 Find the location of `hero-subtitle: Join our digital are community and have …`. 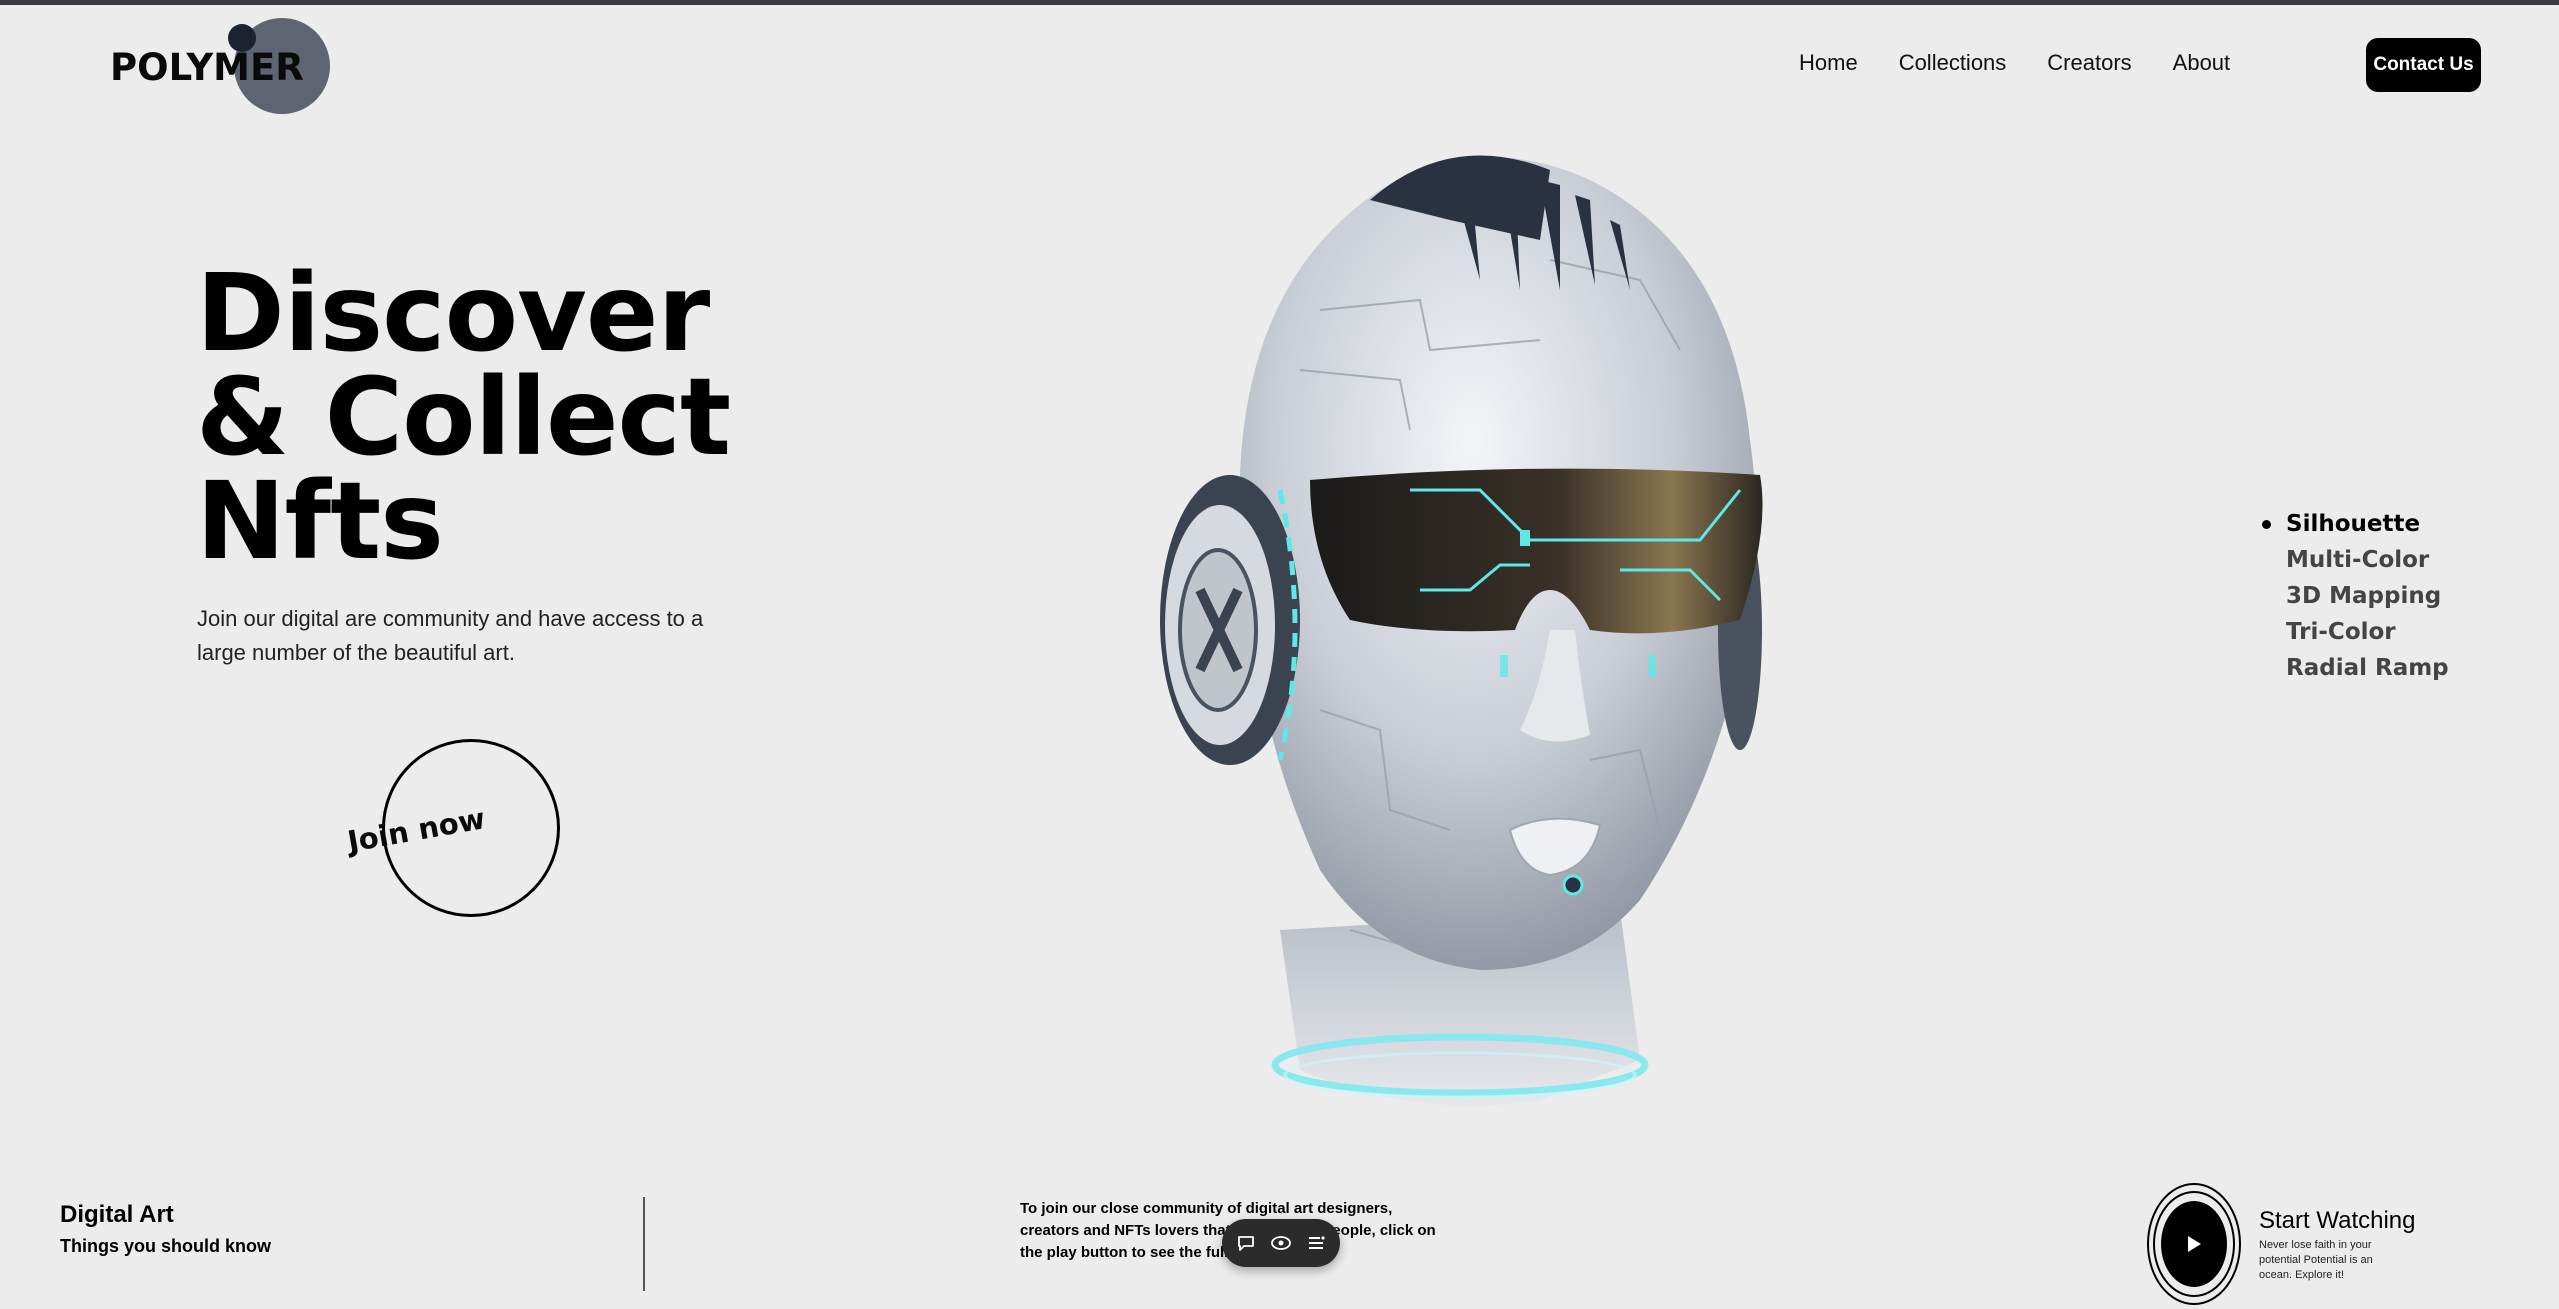

hero-subtitle: Join our digital are community and have … is located at coordinates (450, 635).